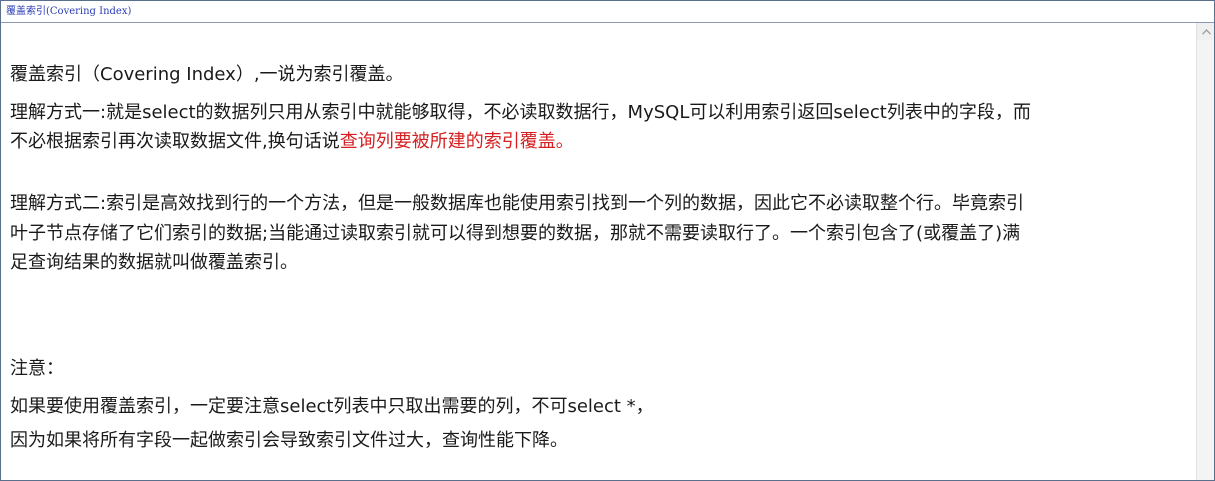  What do you see at coordinates (154, 262) in the screenshot?
I see `way2-line-3: 足查询结果的数据就叫做覆盖索引。` at bounding box center [154, 262].